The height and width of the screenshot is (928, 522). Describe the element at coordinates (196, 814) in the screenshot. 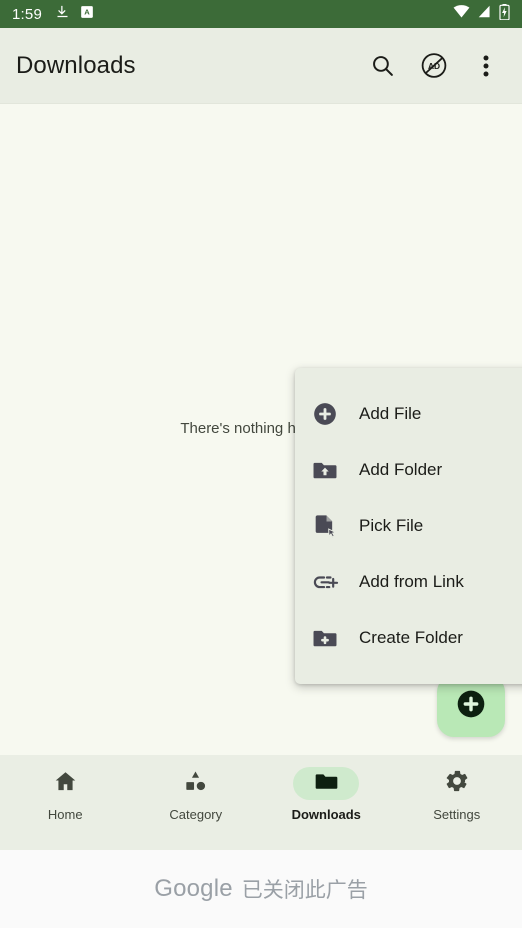

I see `nav-item-label: Category` at that location.